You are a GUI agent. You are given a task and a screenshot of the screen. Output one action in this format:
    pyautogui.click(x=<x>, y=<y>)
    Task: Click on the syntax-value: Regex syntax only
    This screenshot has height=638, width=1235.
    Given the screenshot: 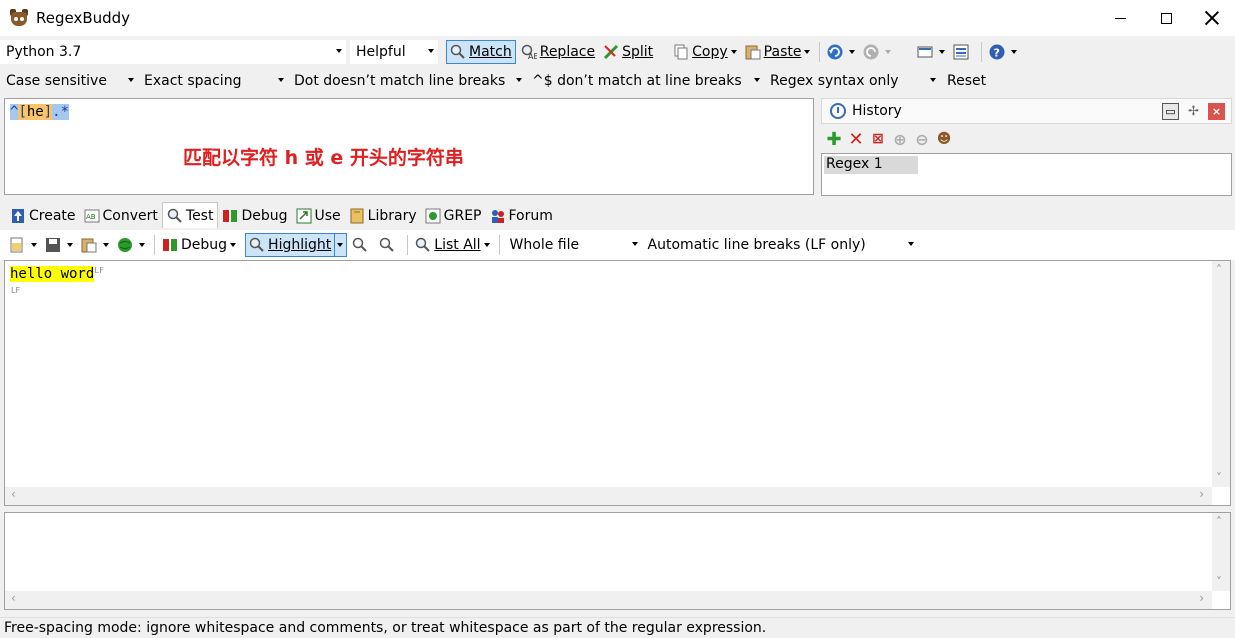 What is the action you would take?
    pyautogui.click(x=834, y=81)
    